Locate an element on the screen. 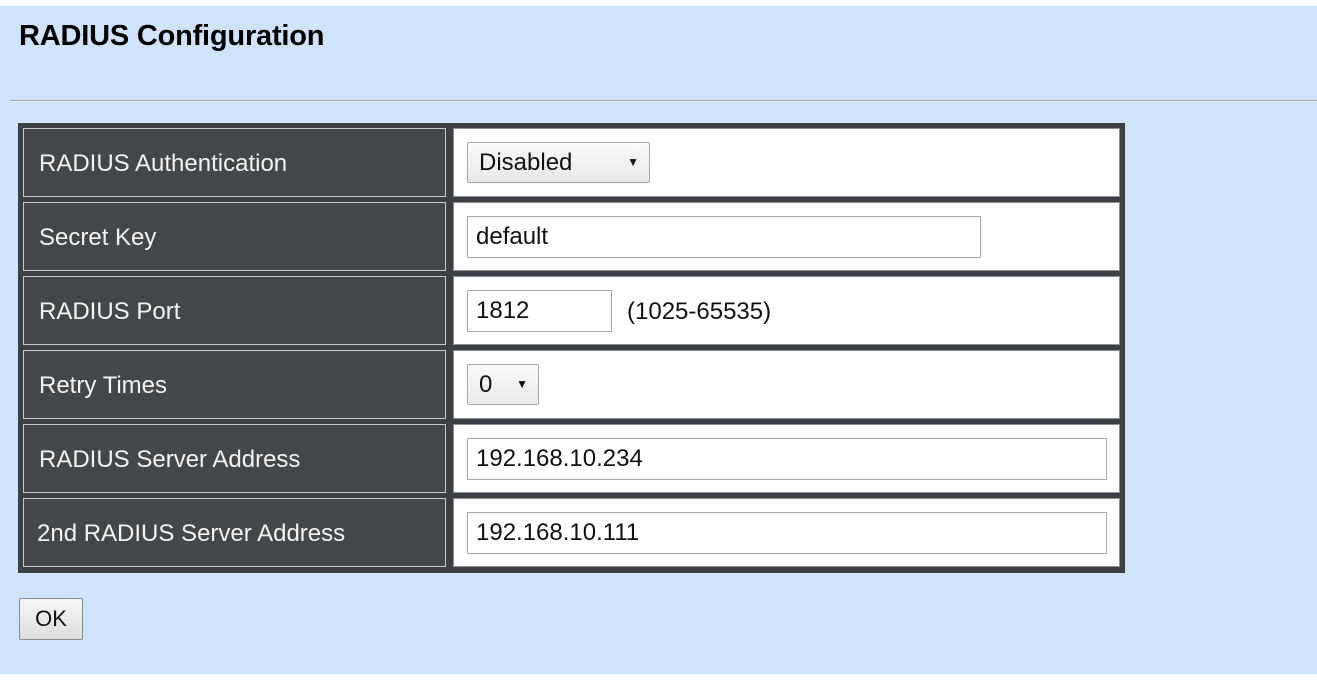 This screenshot has height=681, width=1317. second-radius-server-address-value-cell is located at coordinates (786, 532).